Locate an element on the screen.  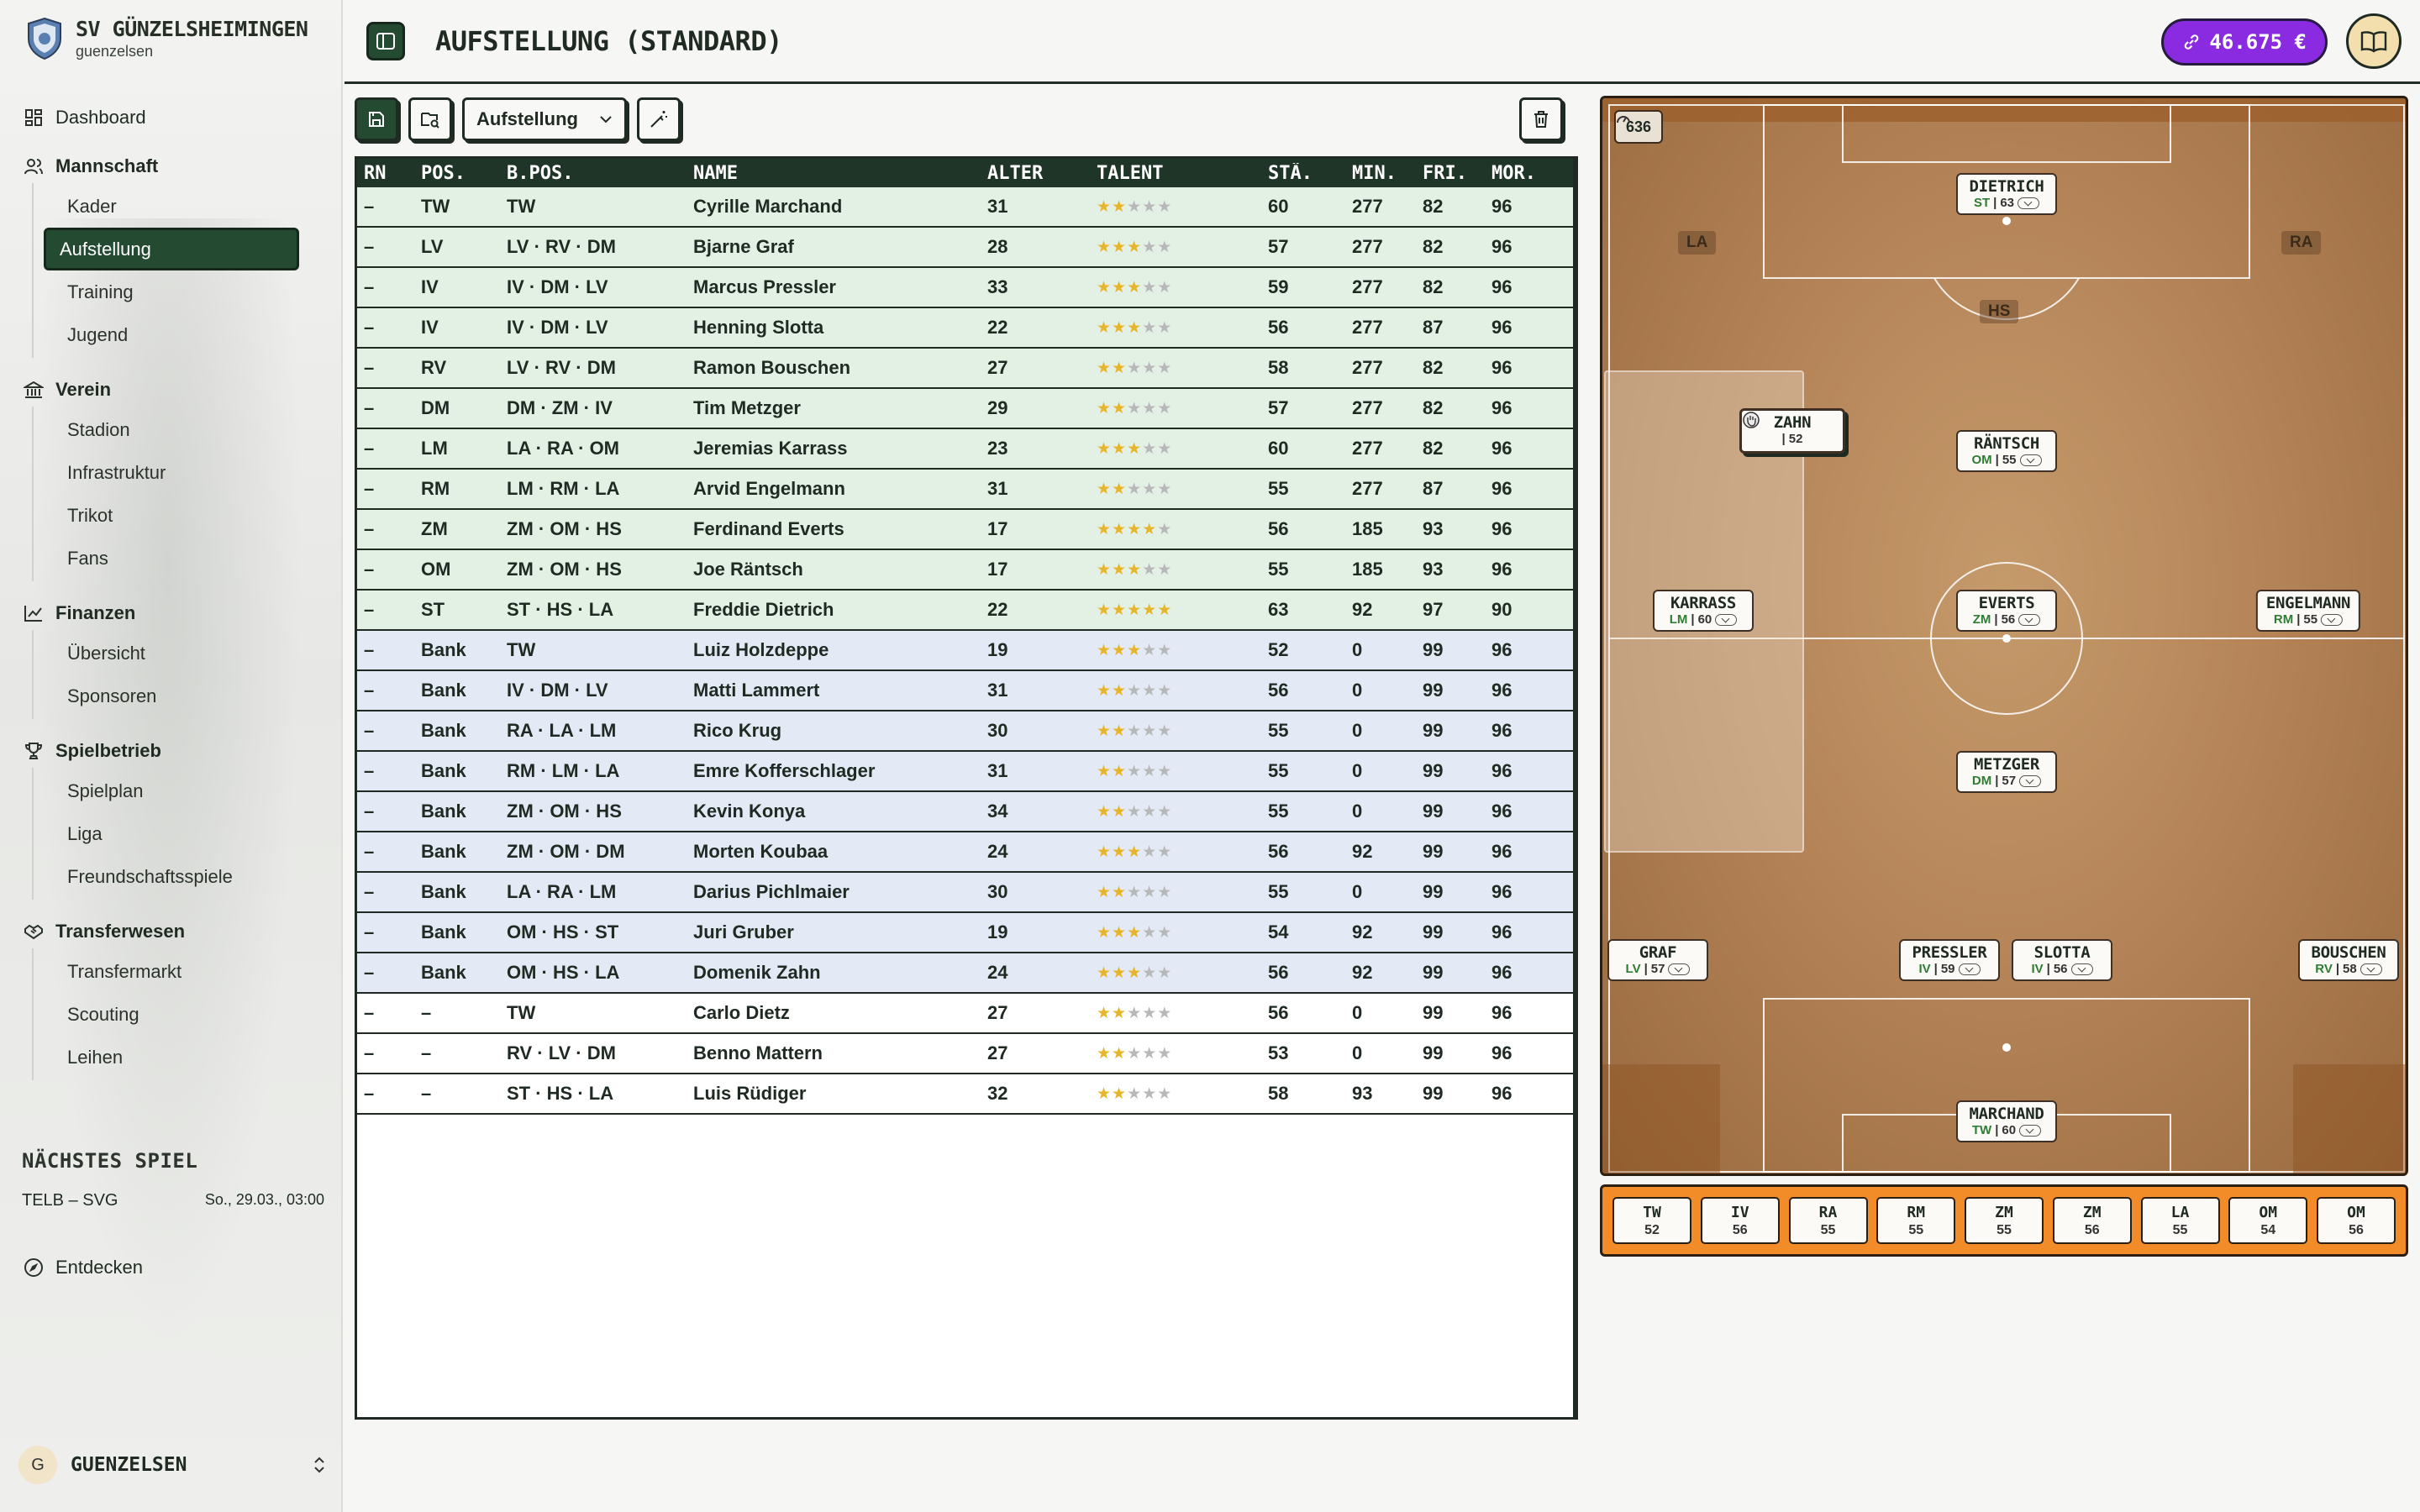
bench-player-card: ZM 55 is located at coordinates (2004, 1220).